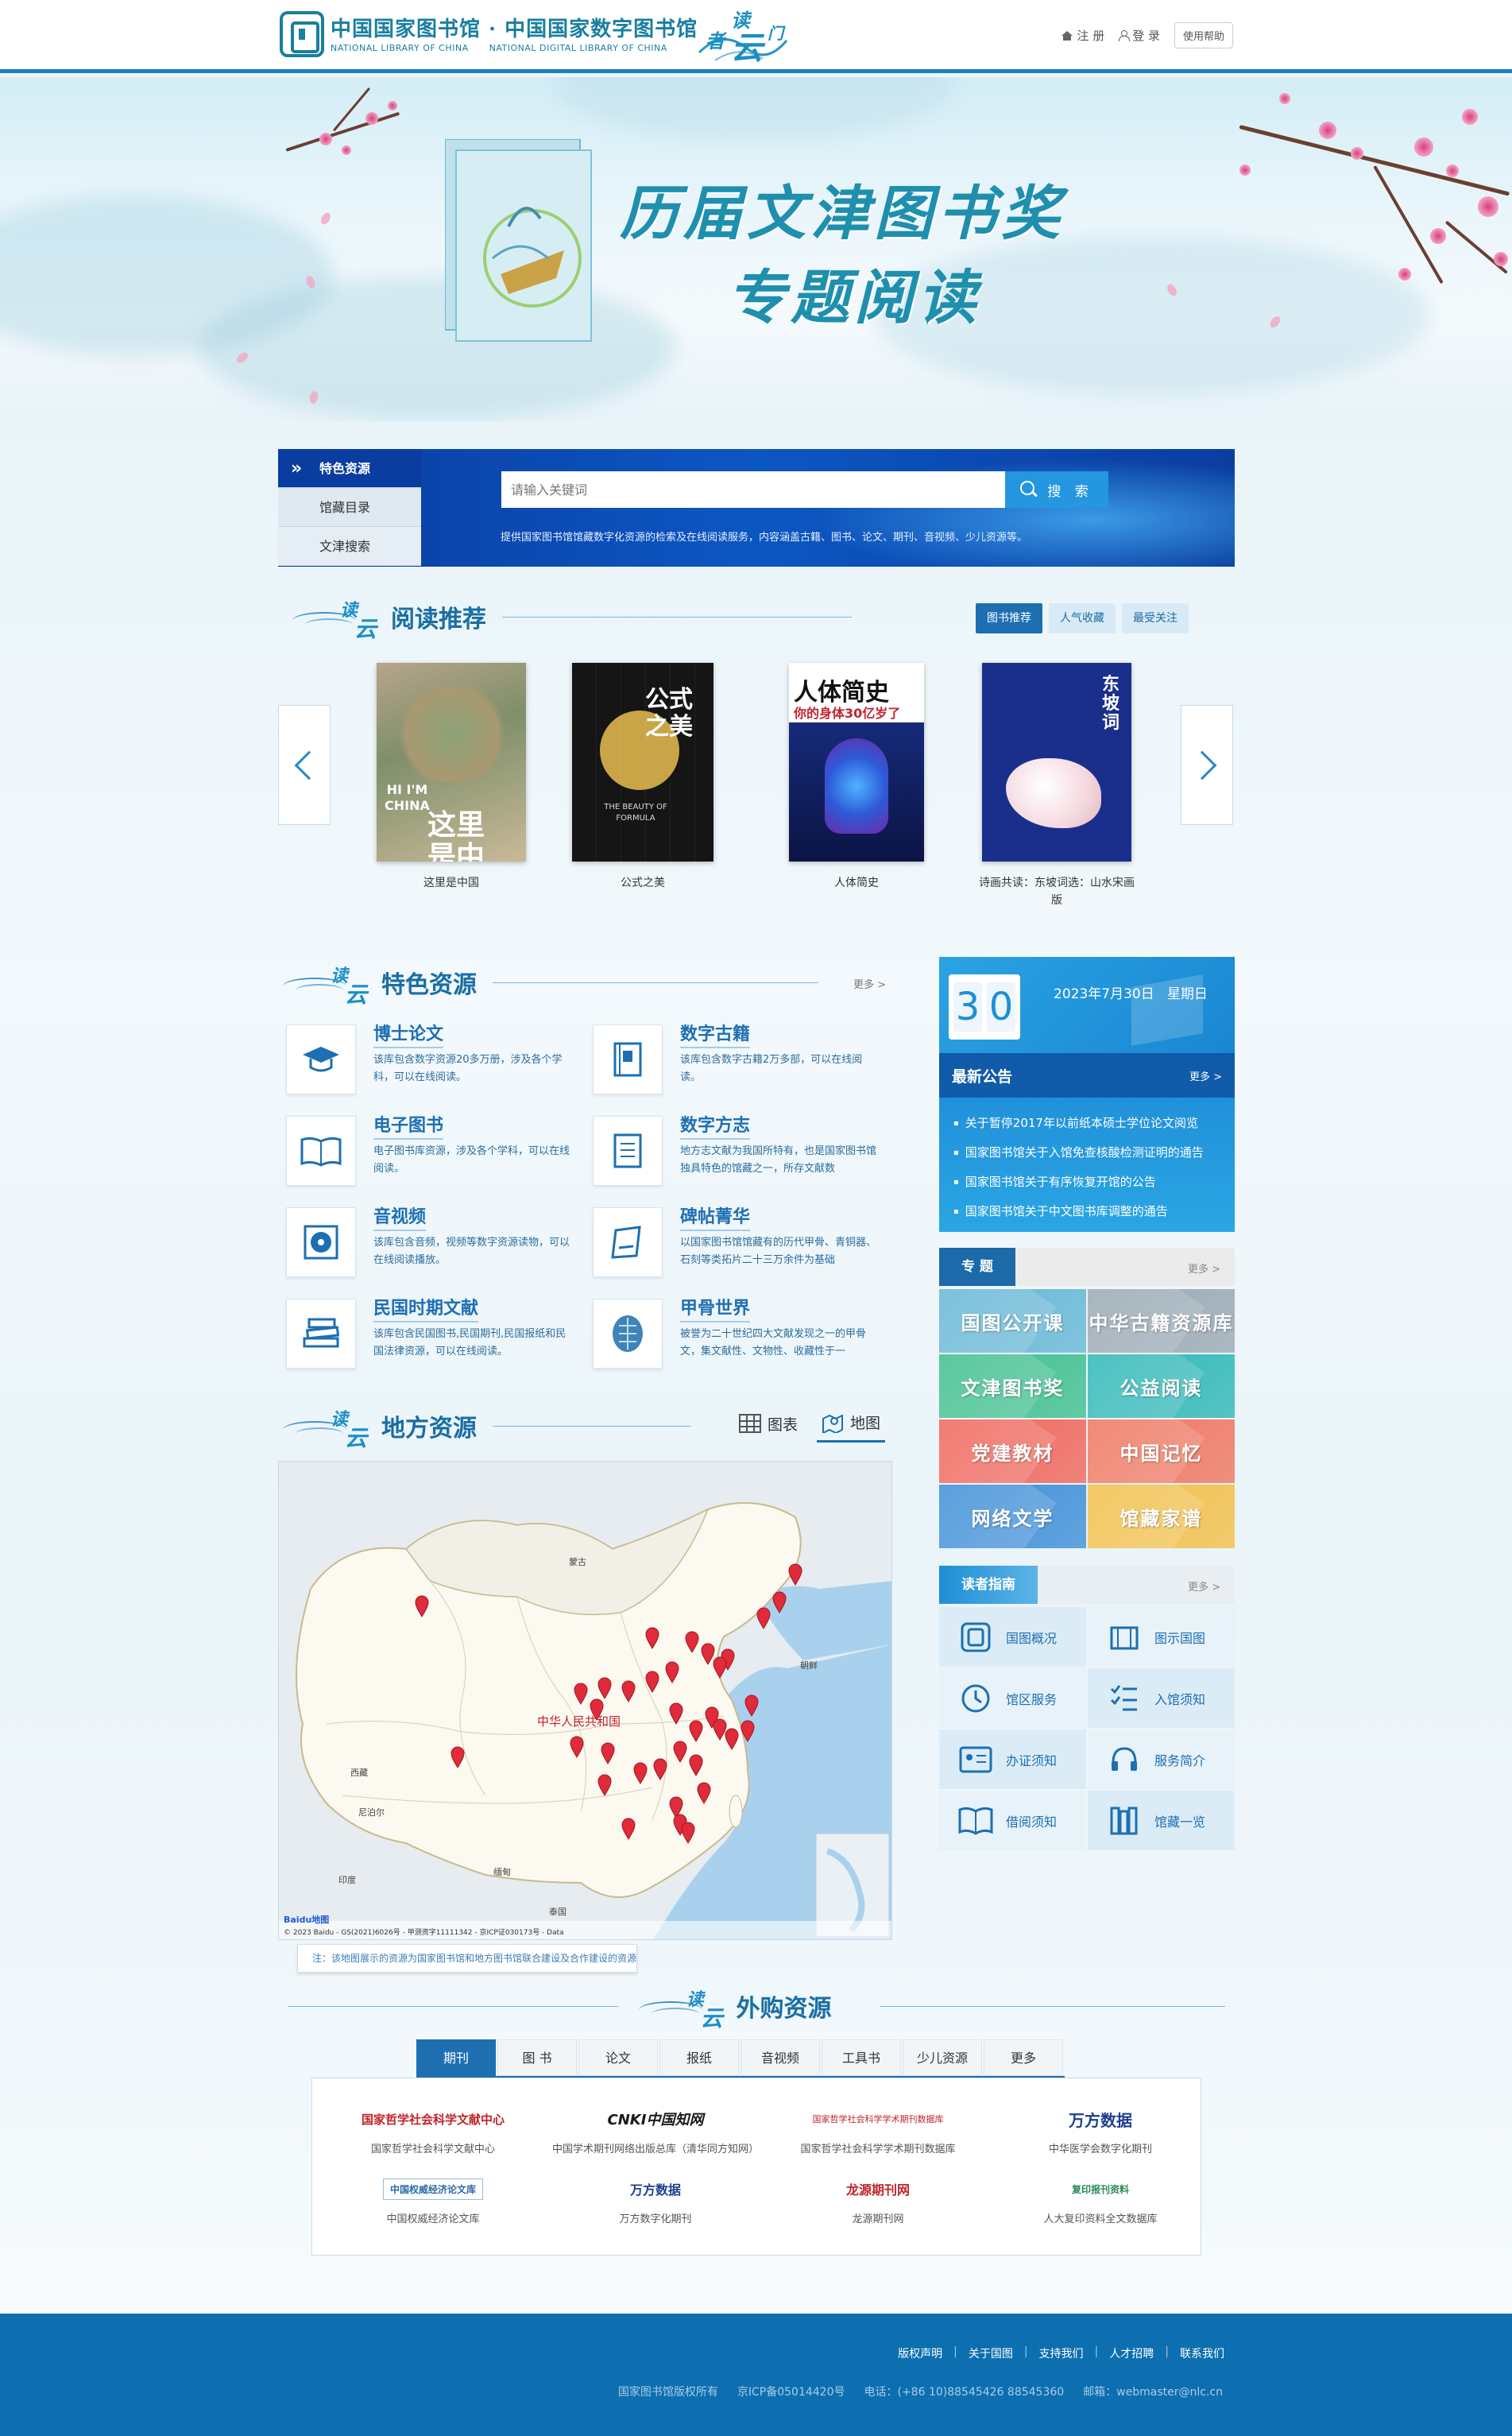 The width and height of the screenshot is (1512, 2436). I want to click on feature-title: 碑帖菁华, so click(715, 1217).